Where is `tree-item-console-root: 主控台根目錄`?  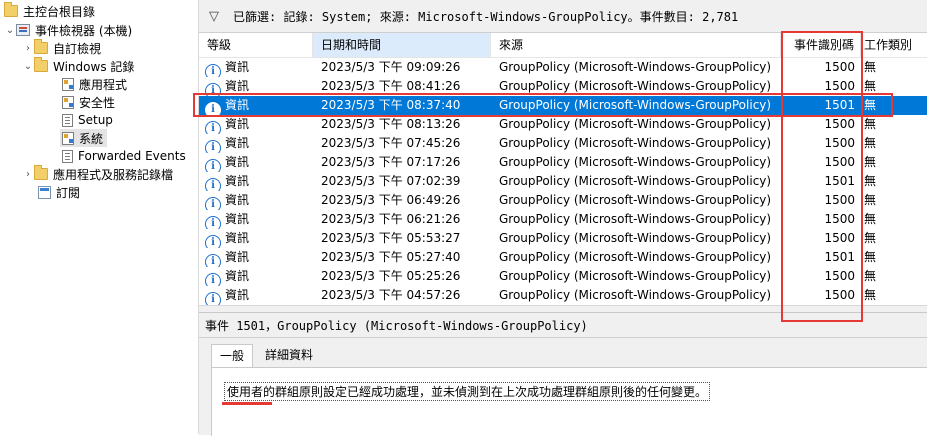 tree-item-console-root: 主控台根目錄 is located at coordinates (49, 11).